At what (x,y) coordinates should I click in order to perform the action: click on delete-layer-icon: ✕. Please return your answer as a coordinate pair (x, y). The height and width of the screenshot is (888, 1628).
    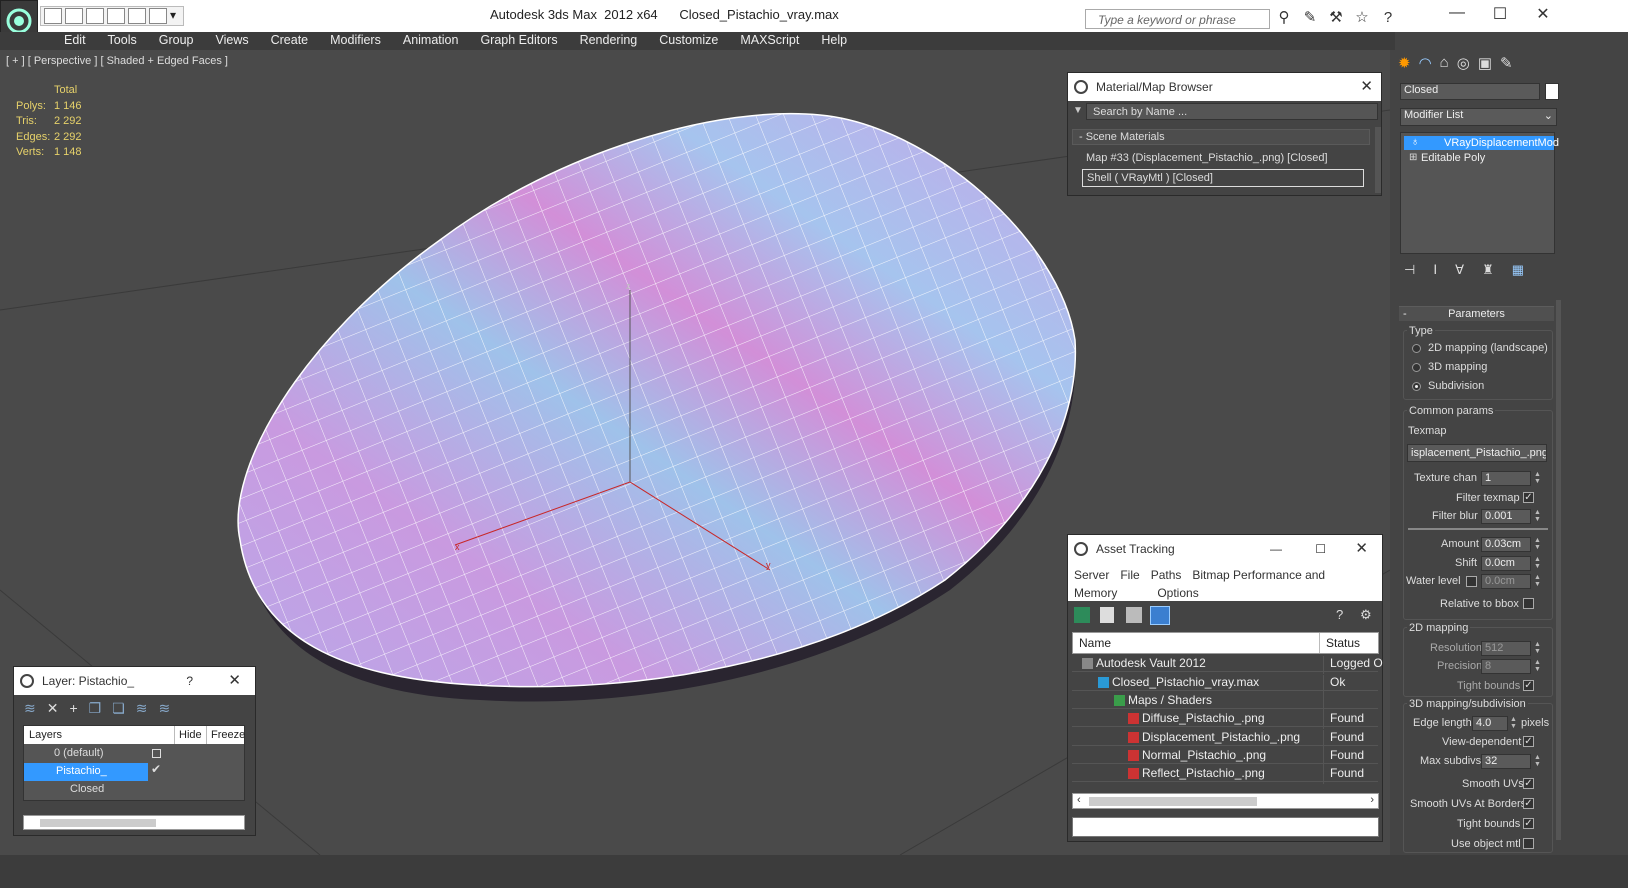
    Looking at the image, I should click on (53, 708).